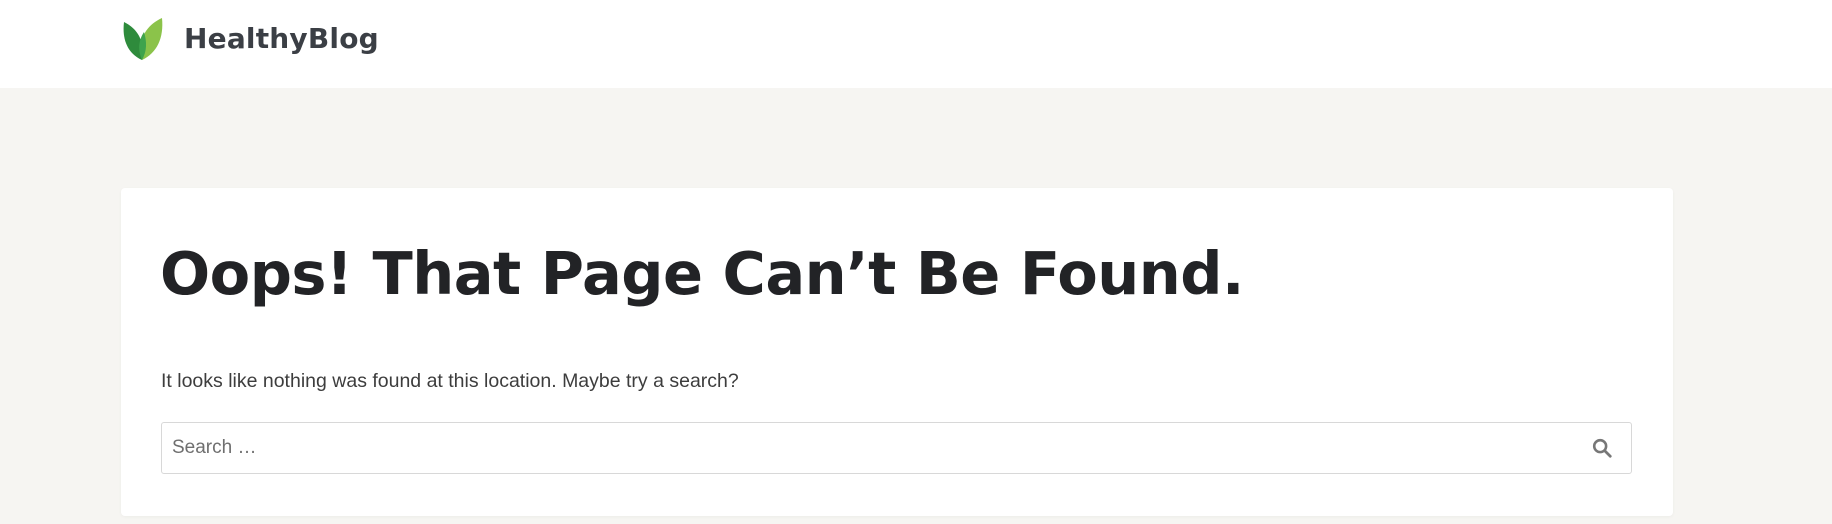  Describe the element at coordinates (281, 38) in the screenshot. I see `site-name: HealthyBlog` at that location.